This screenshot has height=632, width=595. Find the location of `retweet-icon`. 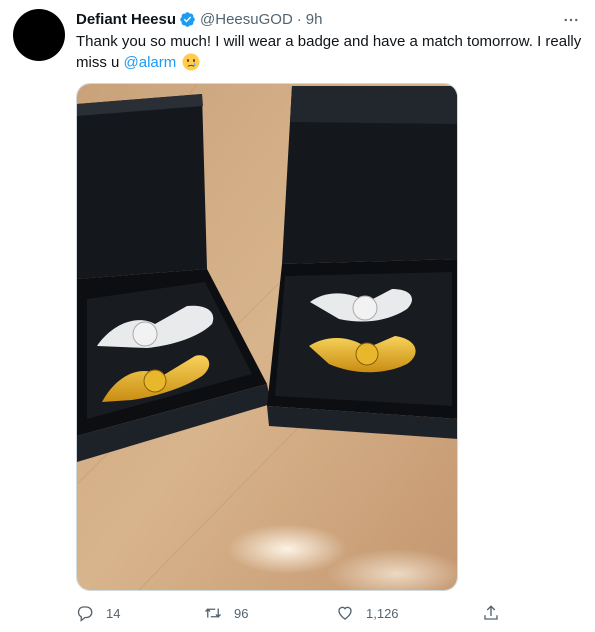

retweet-icon is located at coordinates (213, 613).